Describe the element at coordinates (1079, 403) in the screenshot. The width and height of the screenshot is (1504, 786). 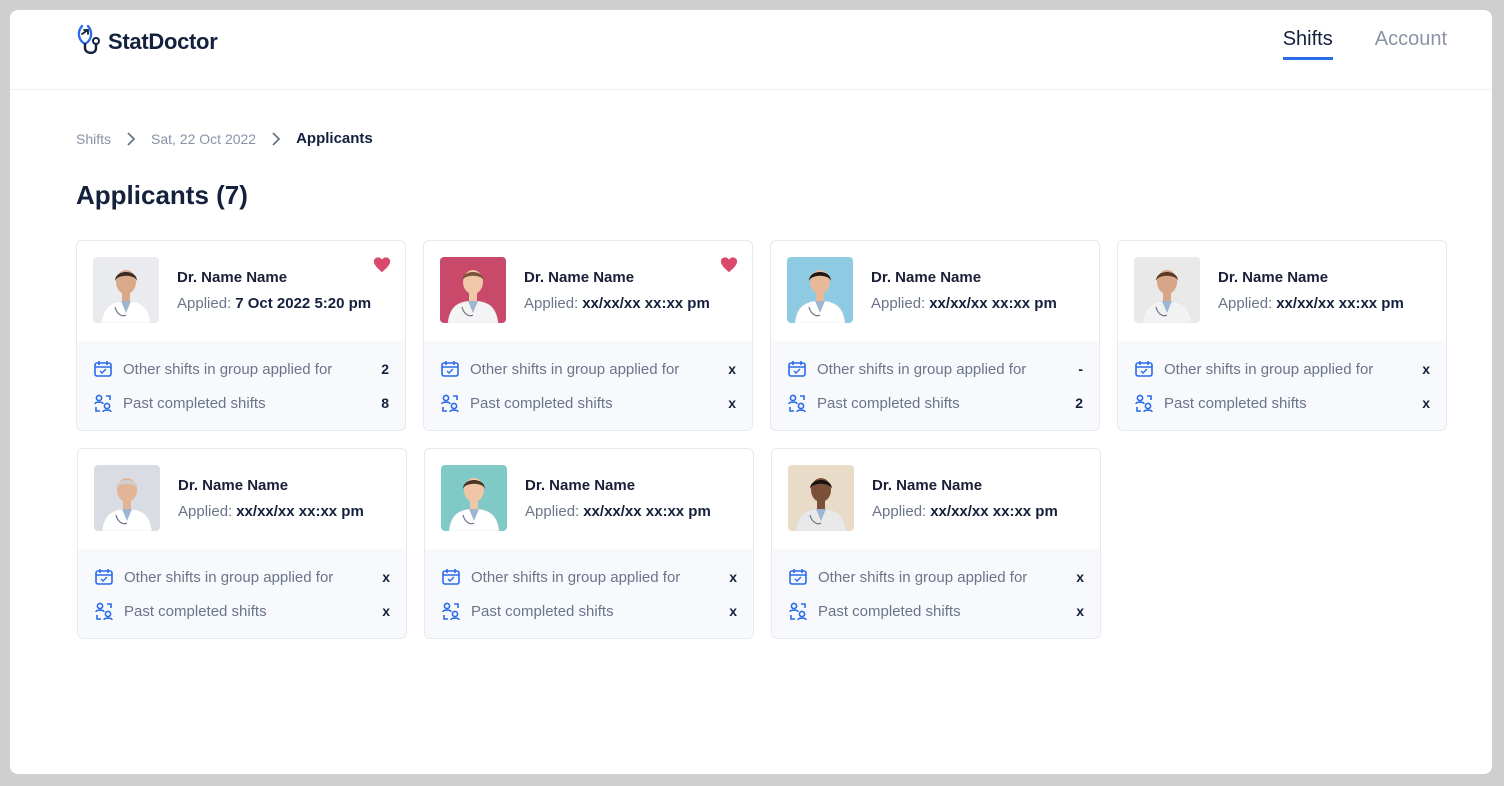
I see `stat-value: 2` at that location.